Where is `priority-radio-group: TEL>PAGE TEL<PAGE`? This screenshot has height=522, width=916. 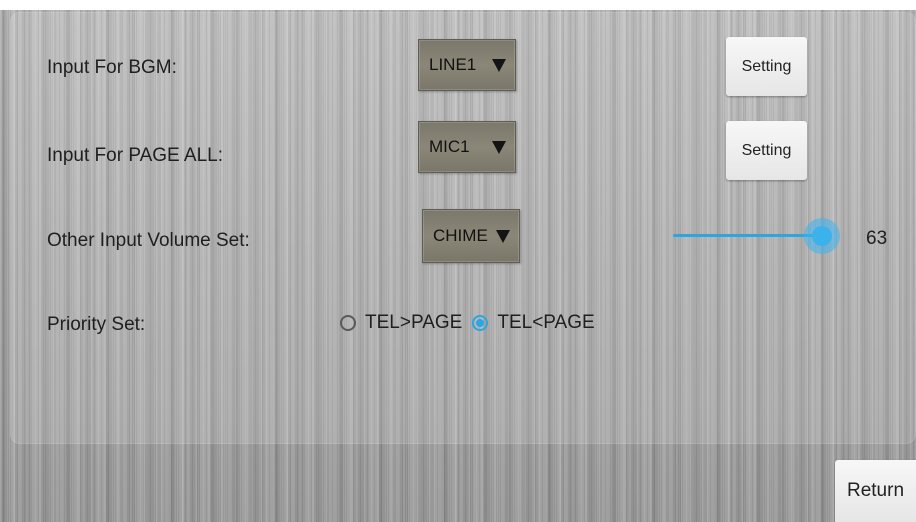
priority-radio-group: TEL>PAGE TEL<PAGE is located at coordinates (472, 323).